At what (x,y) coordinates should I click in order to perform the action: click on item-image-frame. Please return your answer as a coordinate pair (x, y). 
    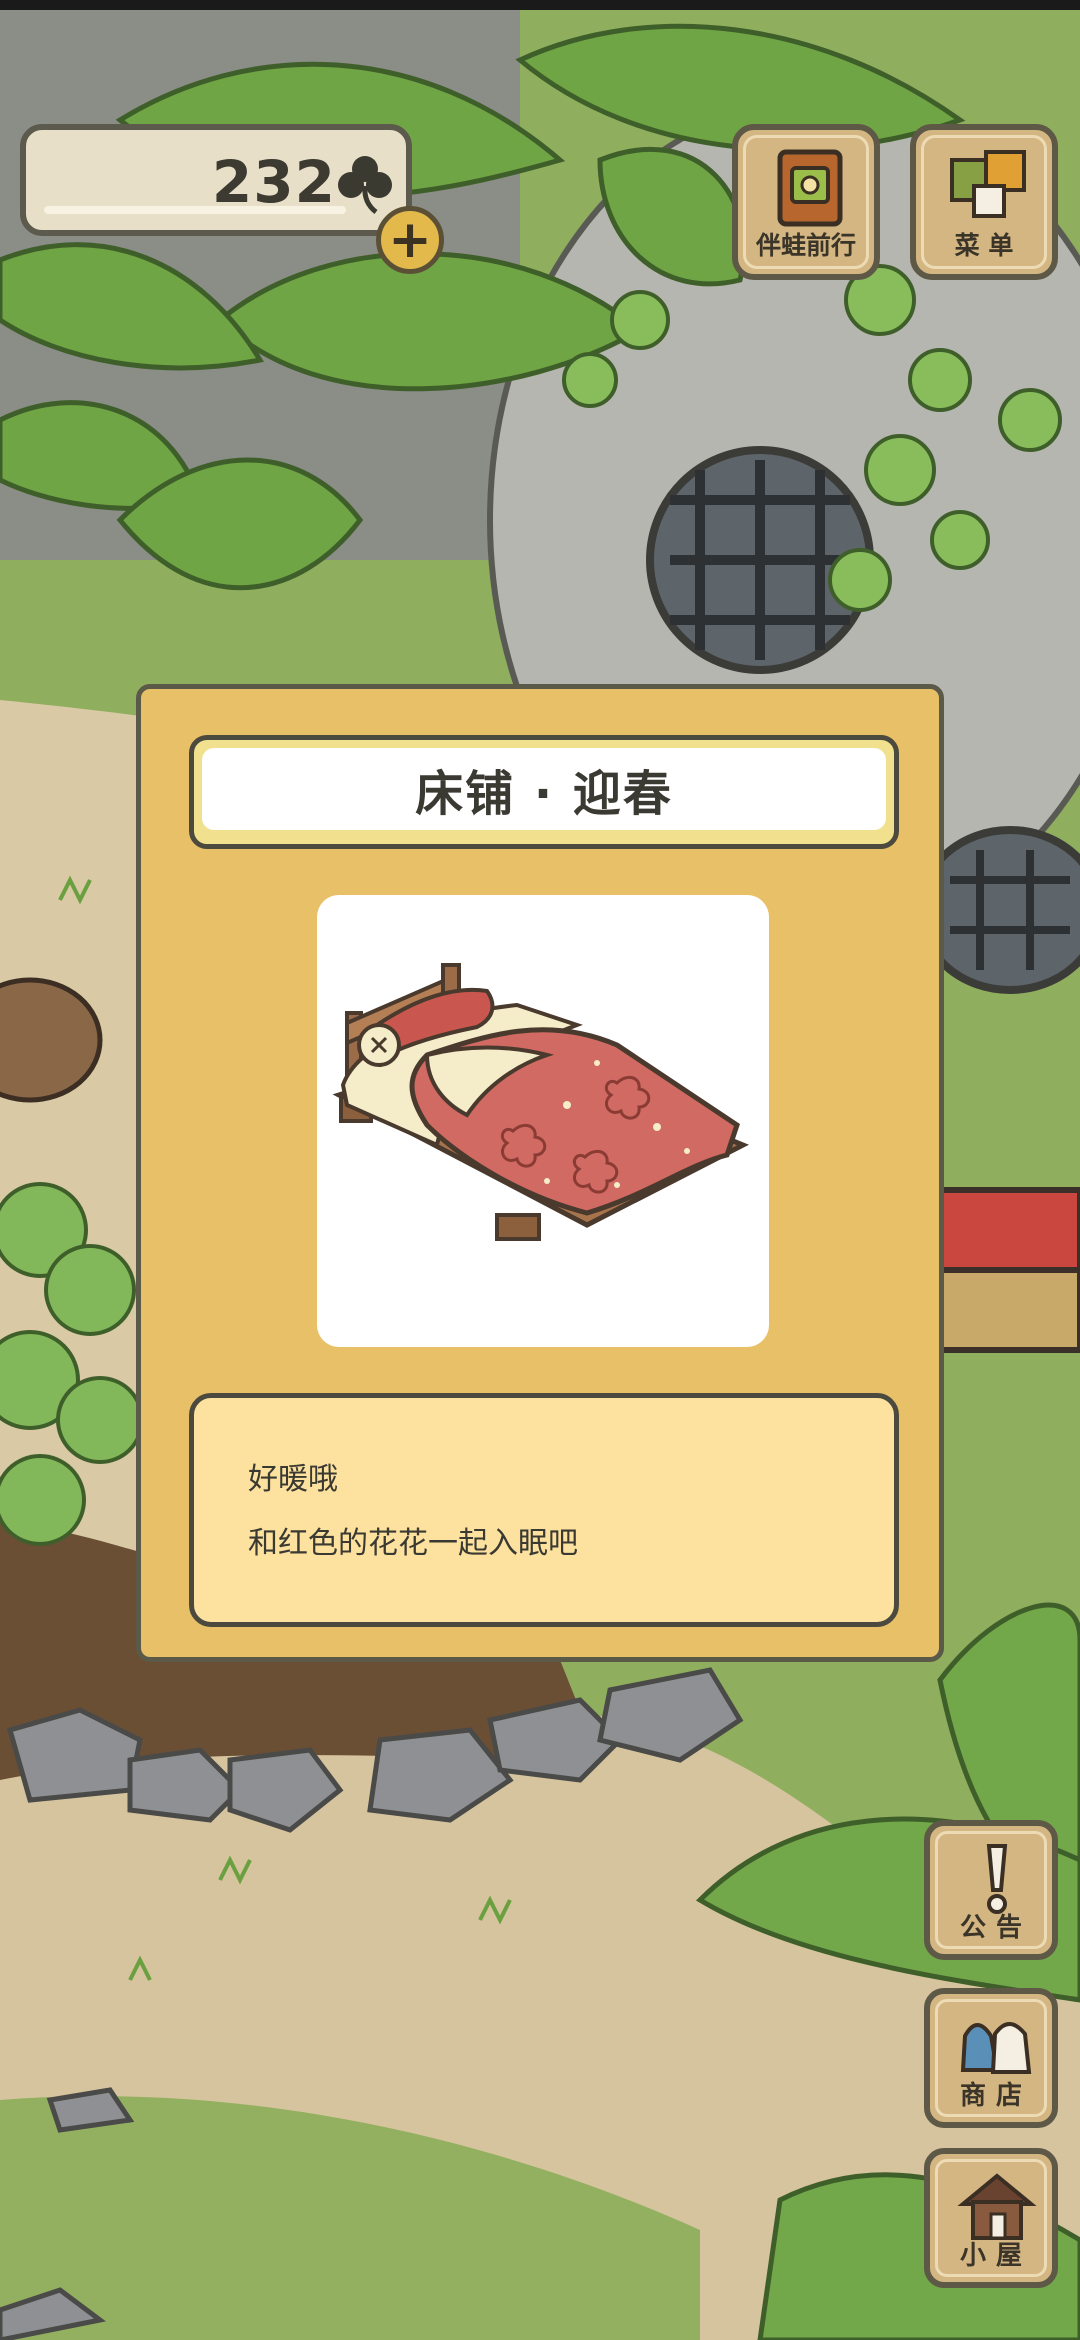
    Looking at the image, I should click on (543, 1121).